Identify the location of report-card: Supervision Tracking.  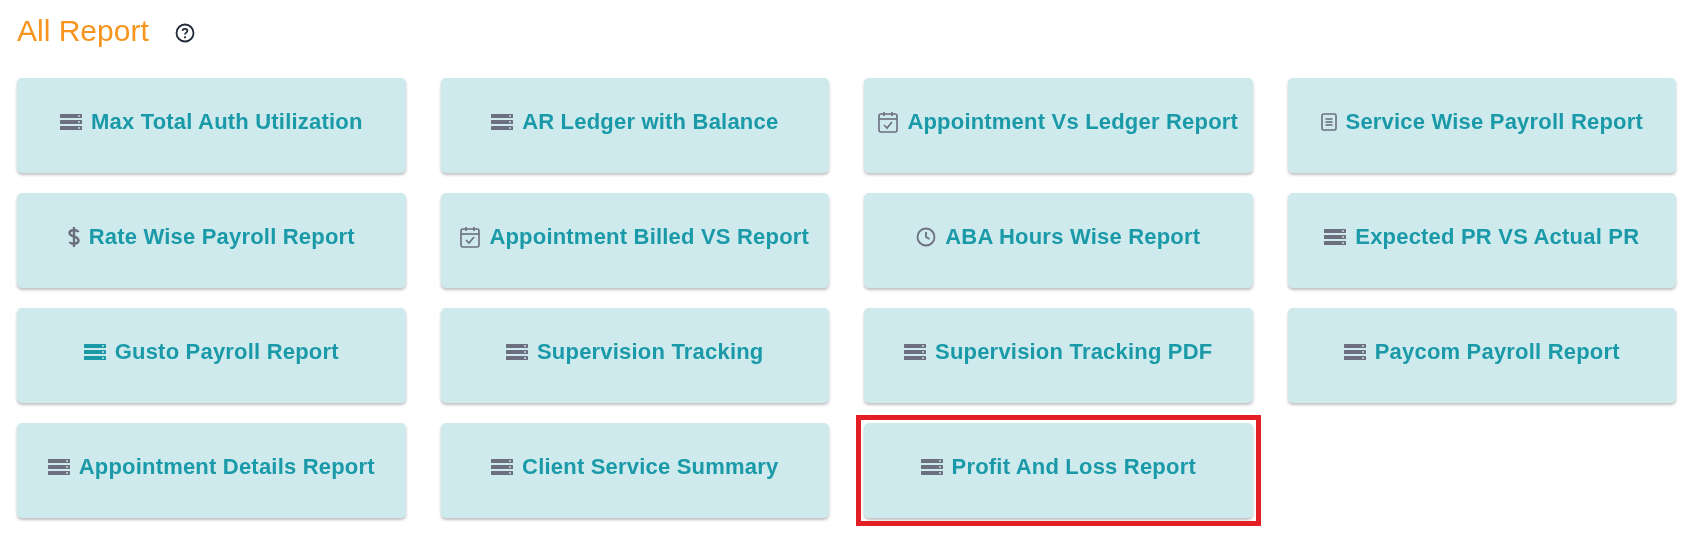
(634, 355).